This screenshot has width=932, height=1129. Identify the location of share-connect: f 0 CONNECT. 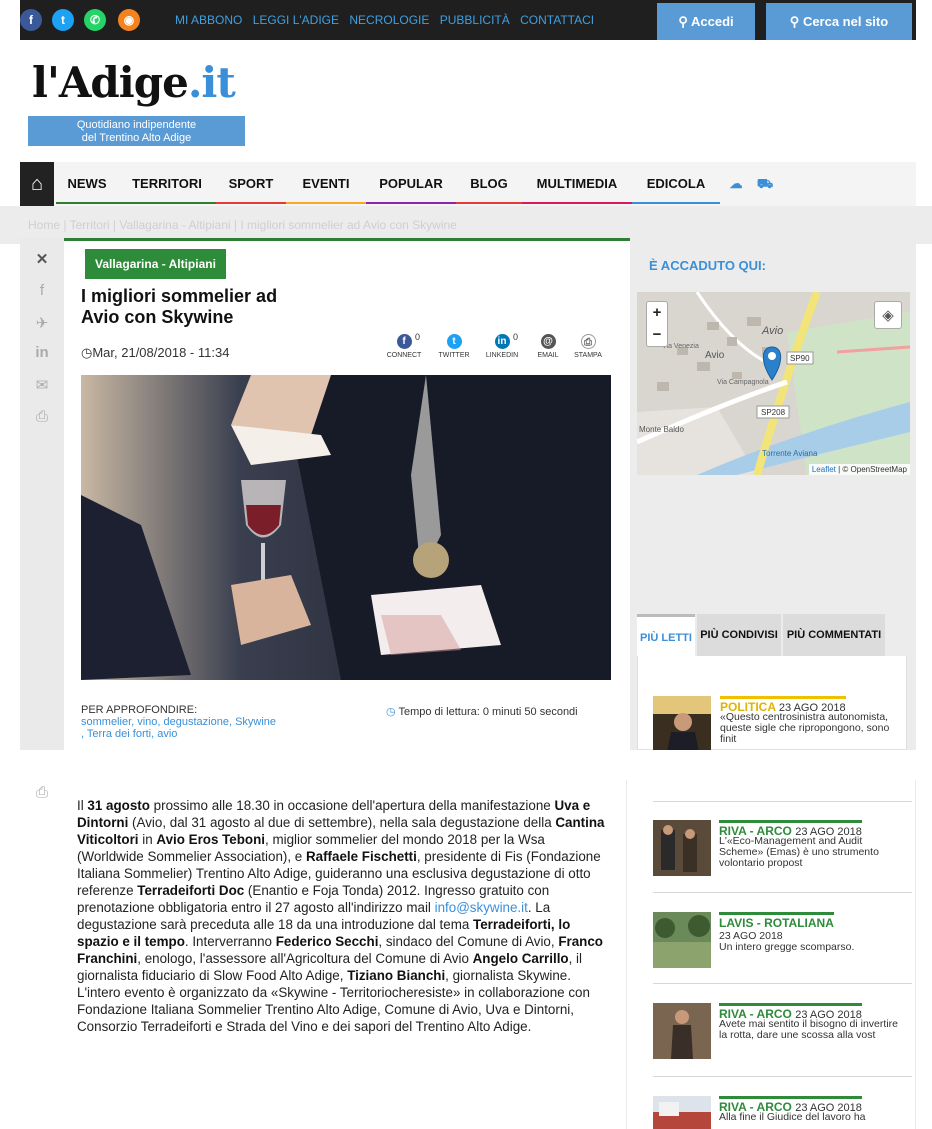
(404, 345).